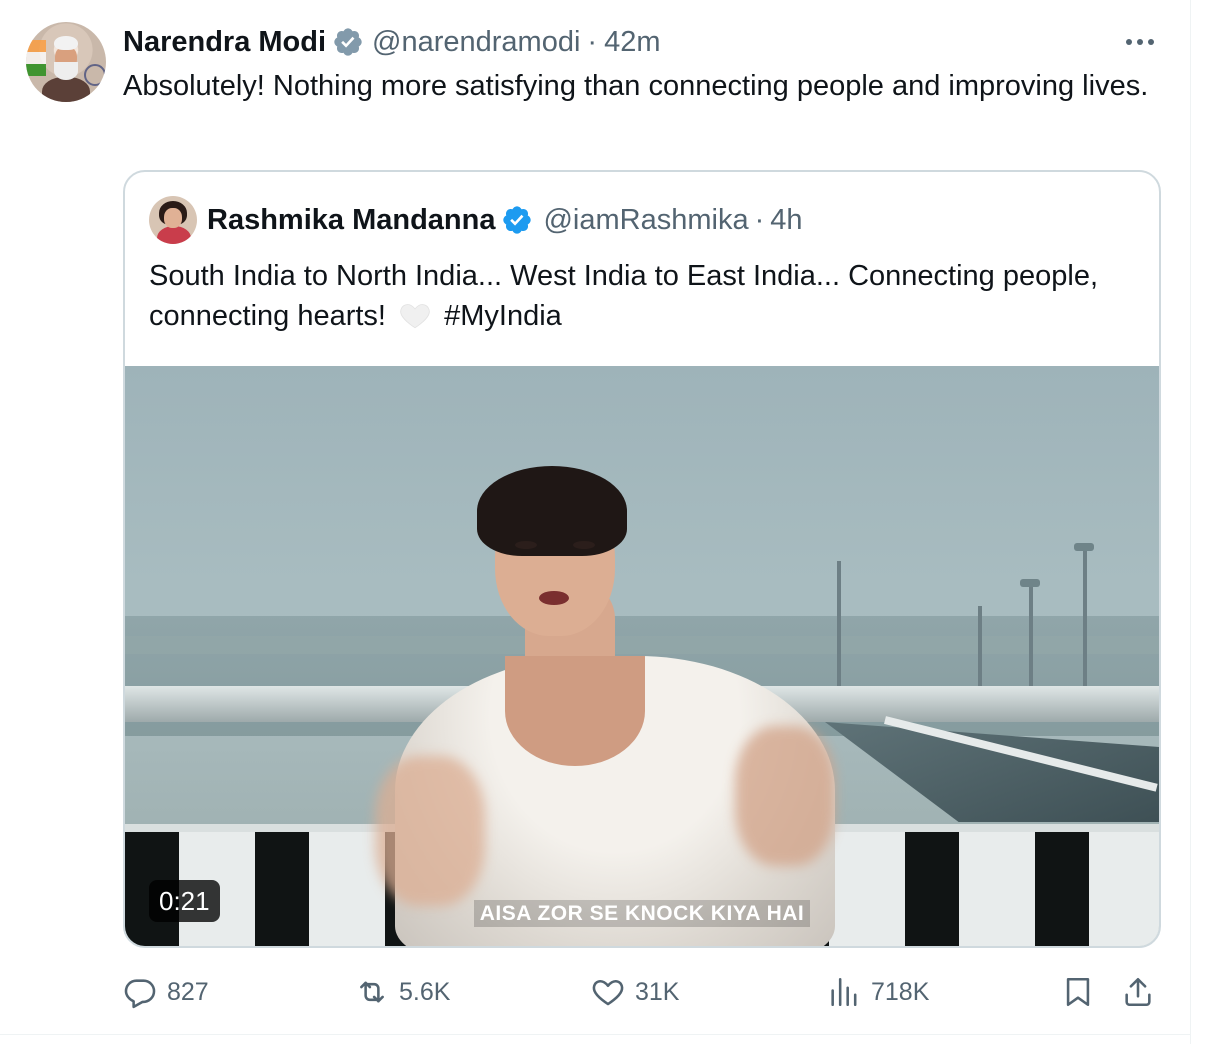 This screenshot has width=1220, height=1044. What do you see at coordinates (36, 58) in the screenshot?
I see `avatar-flag` at bounding box center [36, 58].